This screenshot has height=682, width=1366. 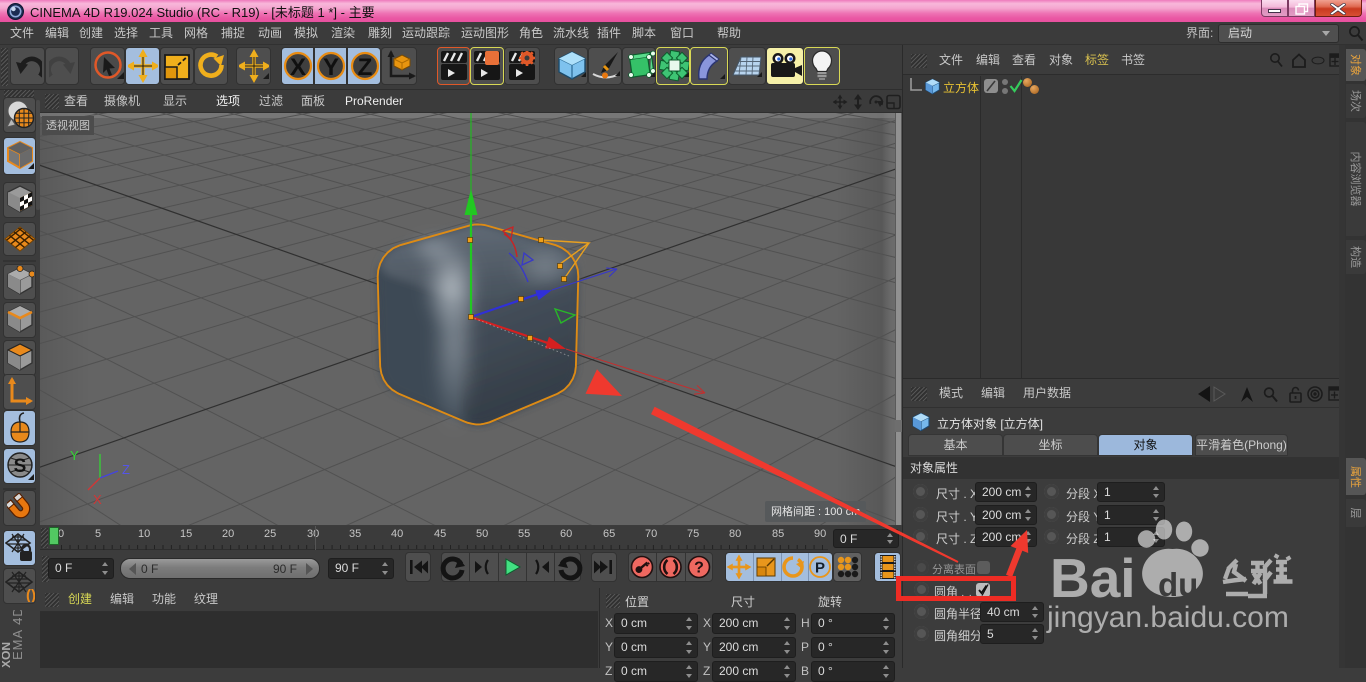 I want to click on svg-text: S, so click(x=20, y=466).